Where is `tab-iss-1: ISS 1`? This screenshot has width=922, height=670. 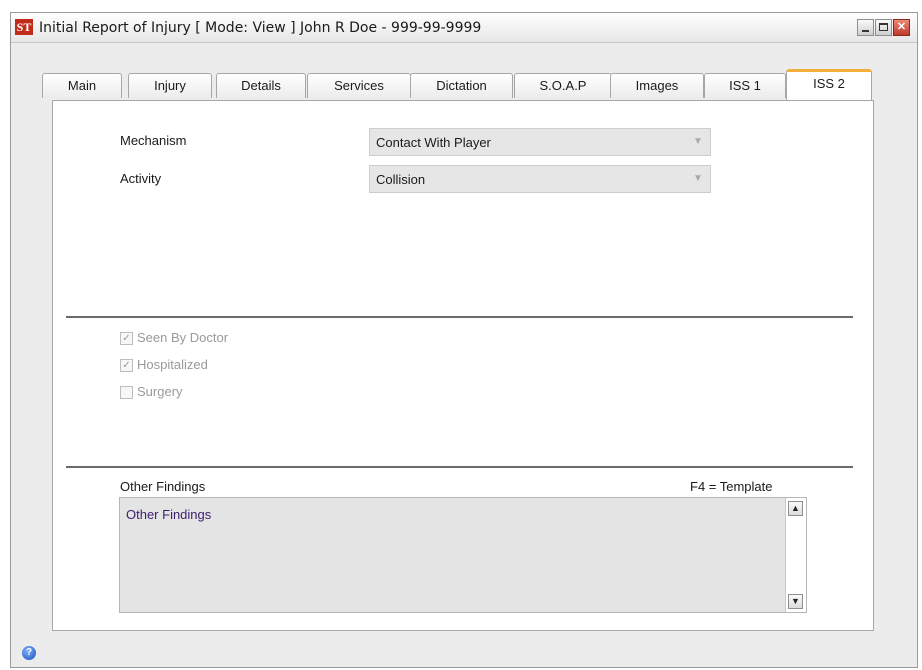 tab-iss-1: ISS 1 is located at coordinates (745, 85).